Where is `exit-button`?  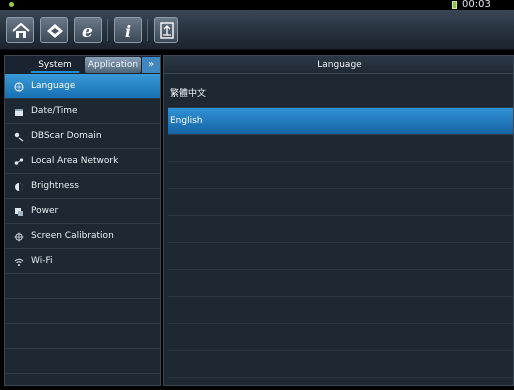
exit-button is located at coordinates (166, 30).